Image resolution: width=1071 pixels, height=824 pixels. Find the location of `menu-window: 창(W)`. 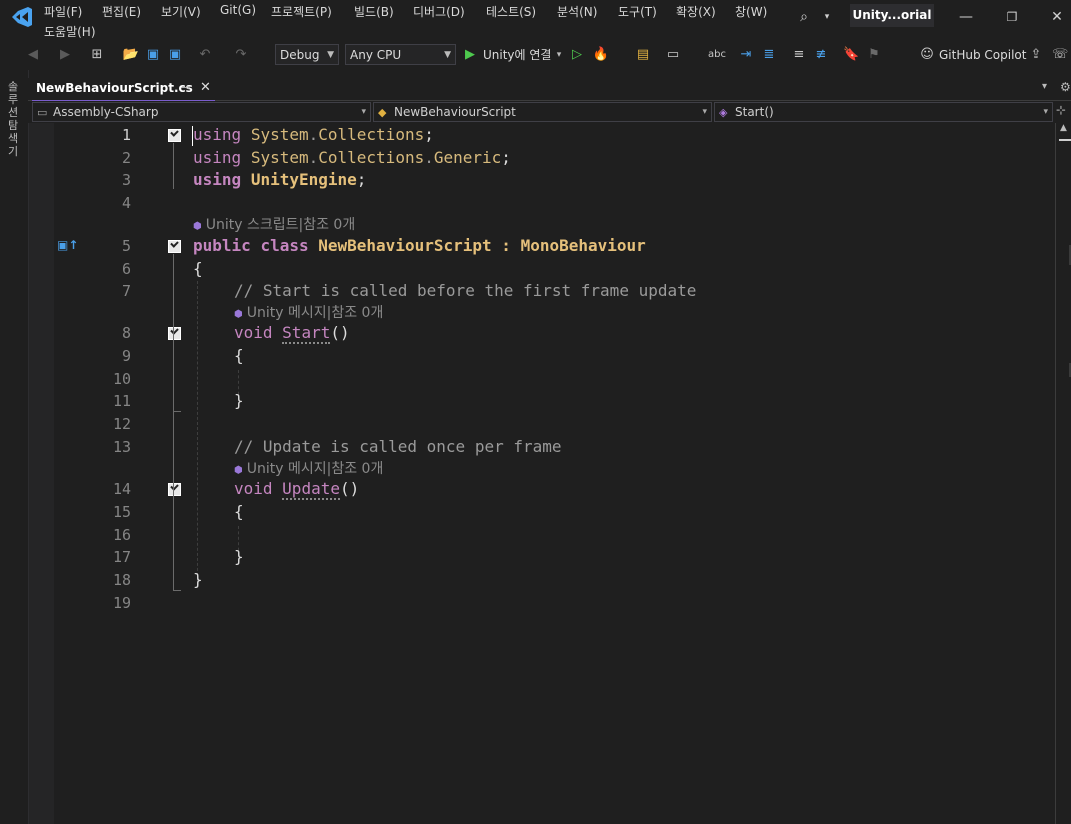

menu-window: 창(W) is located at coordinates (751, 11).